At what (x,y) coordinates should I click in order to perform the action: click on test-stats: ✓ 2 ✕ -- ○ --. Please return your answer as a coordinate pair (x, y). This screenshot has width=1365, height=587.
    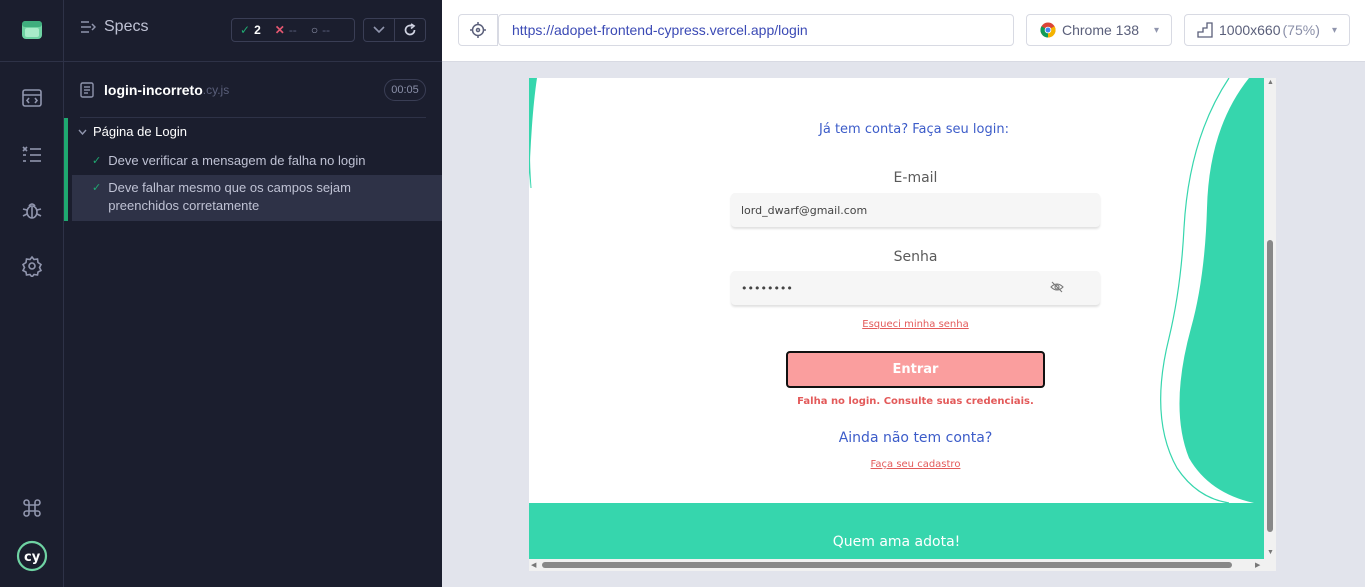
    Looking at the image, I should click on (293, 30).